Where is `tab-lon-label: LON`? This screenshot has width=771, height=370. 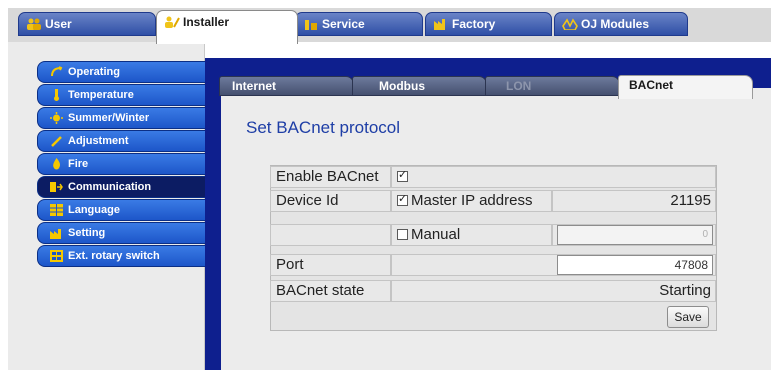 tab-lon-label: LON is located at coordinates (519, 86).